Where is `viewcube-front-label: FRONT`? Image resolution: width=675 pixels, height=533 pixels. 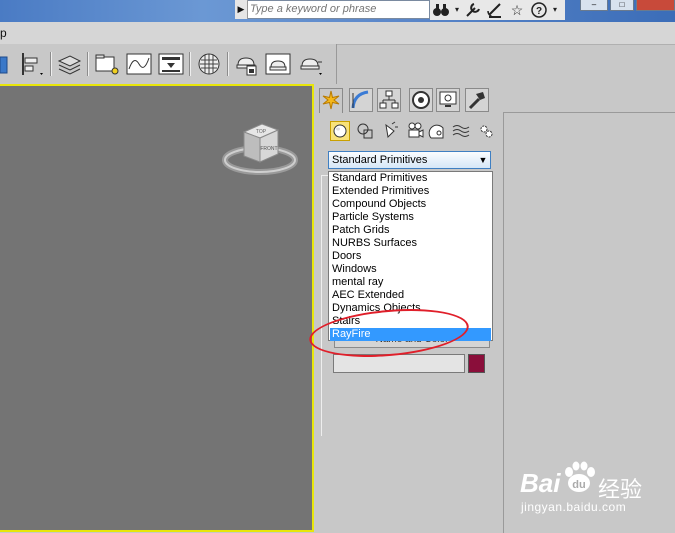 viewcube-front-label: FRONT is located at coordinates (268, 149).